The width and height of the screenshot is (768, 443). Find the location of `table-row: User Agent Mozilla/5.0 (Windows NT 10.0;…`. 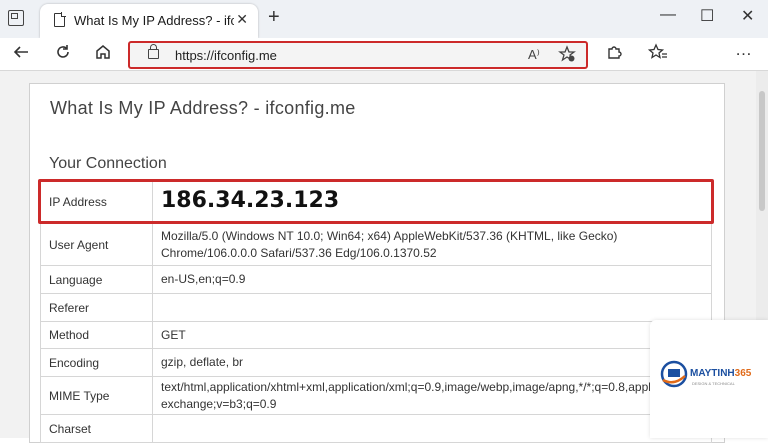

table-row: User Agent Mozilla/5.0 (Windows NT 10.0;… is located at coordinates (376, 244).